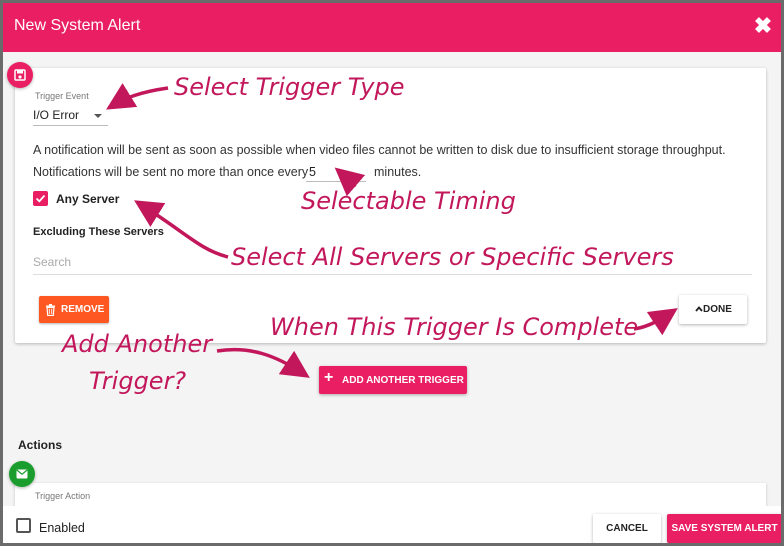  What do you see at coordinates (62, 528) in the screenshot?
I see `enabled-label: Enabled` at bounding box center [62, 528].